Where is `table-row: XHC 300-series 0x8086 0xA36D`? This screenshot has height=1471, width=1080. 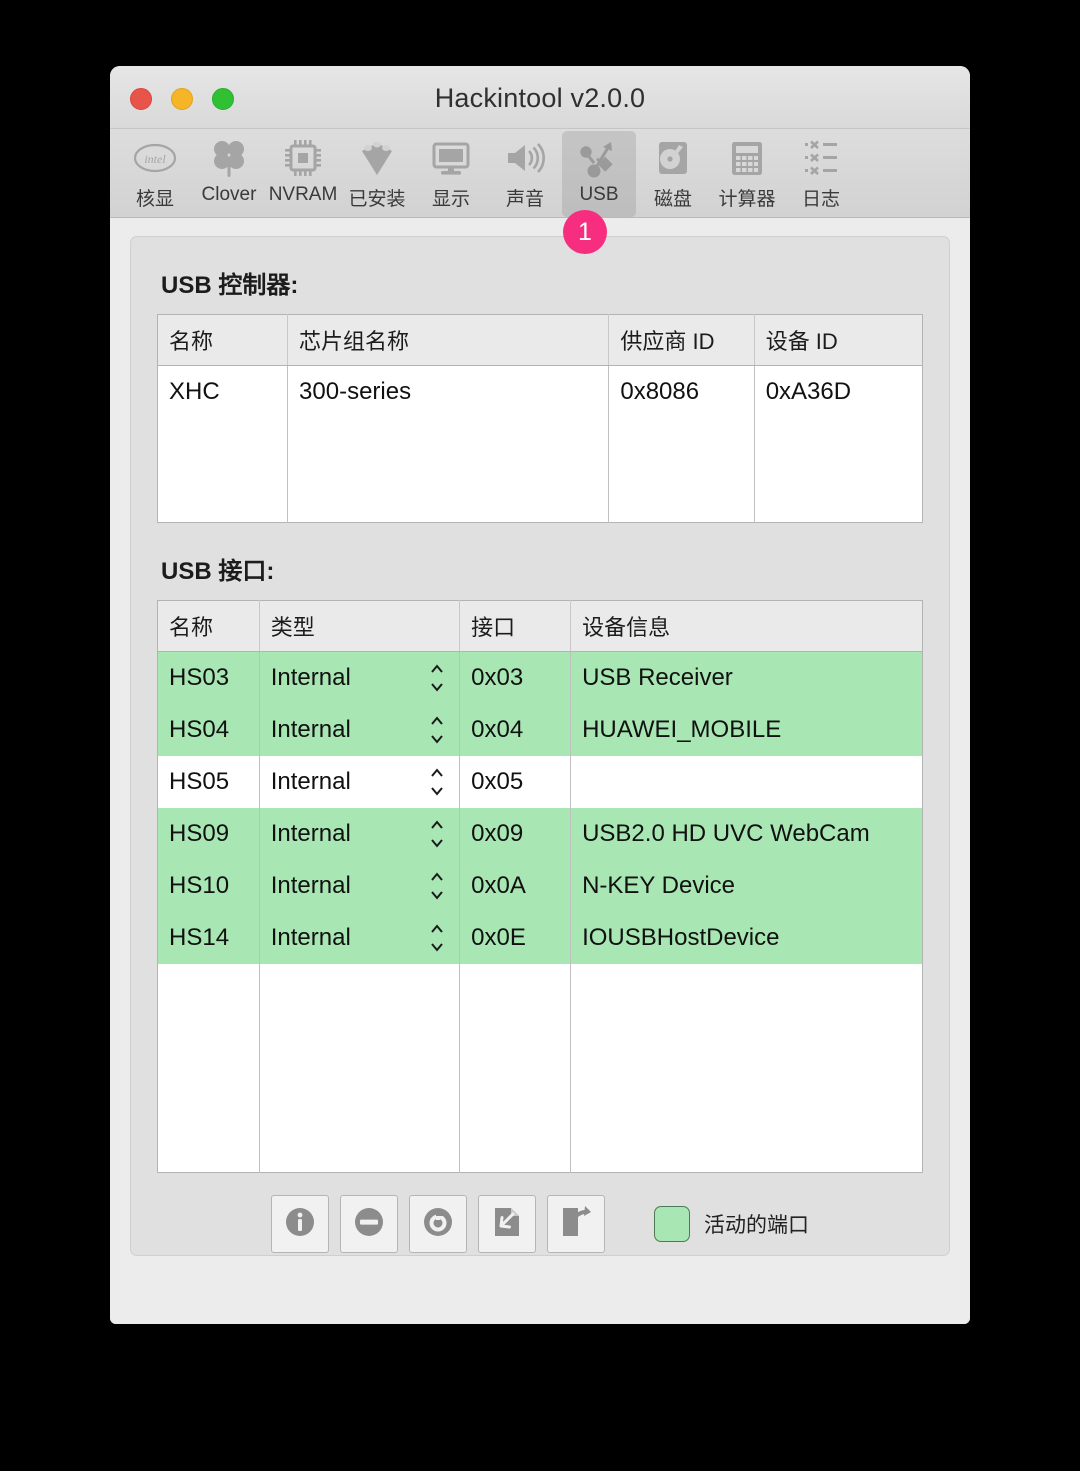
table-row: XHC 300-series 0x8086 0xA36D is located at coordinates (540, 391).